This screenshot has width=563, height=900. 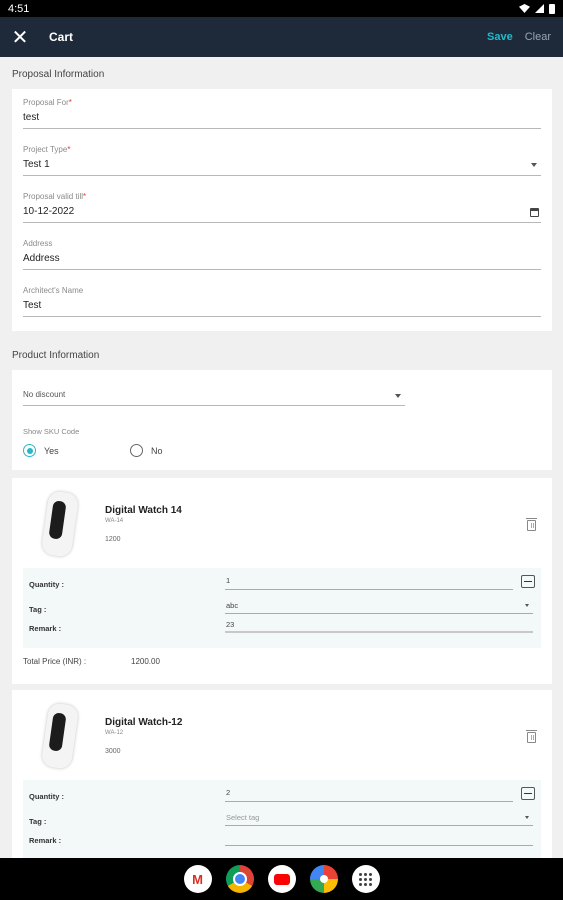 I want to click on field-label: Address, so click(x=38, y=243).